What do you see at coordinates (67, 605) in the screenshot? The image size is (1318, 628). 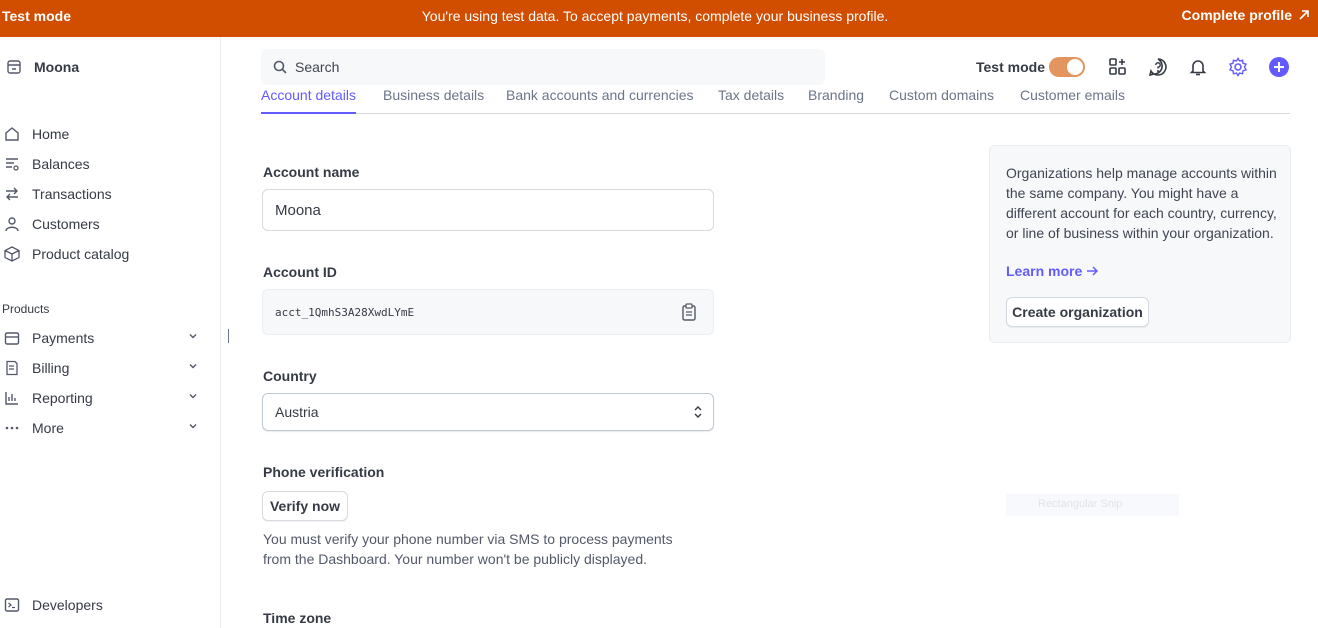 I see `sidebar-item-label: Developers` at bounding box center [67, 605].